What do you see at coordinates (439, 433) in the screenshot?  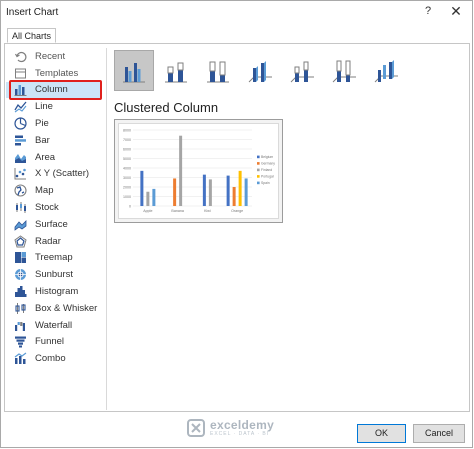 I see `cancel-button: Cancel` at bounding box center [439, 433].